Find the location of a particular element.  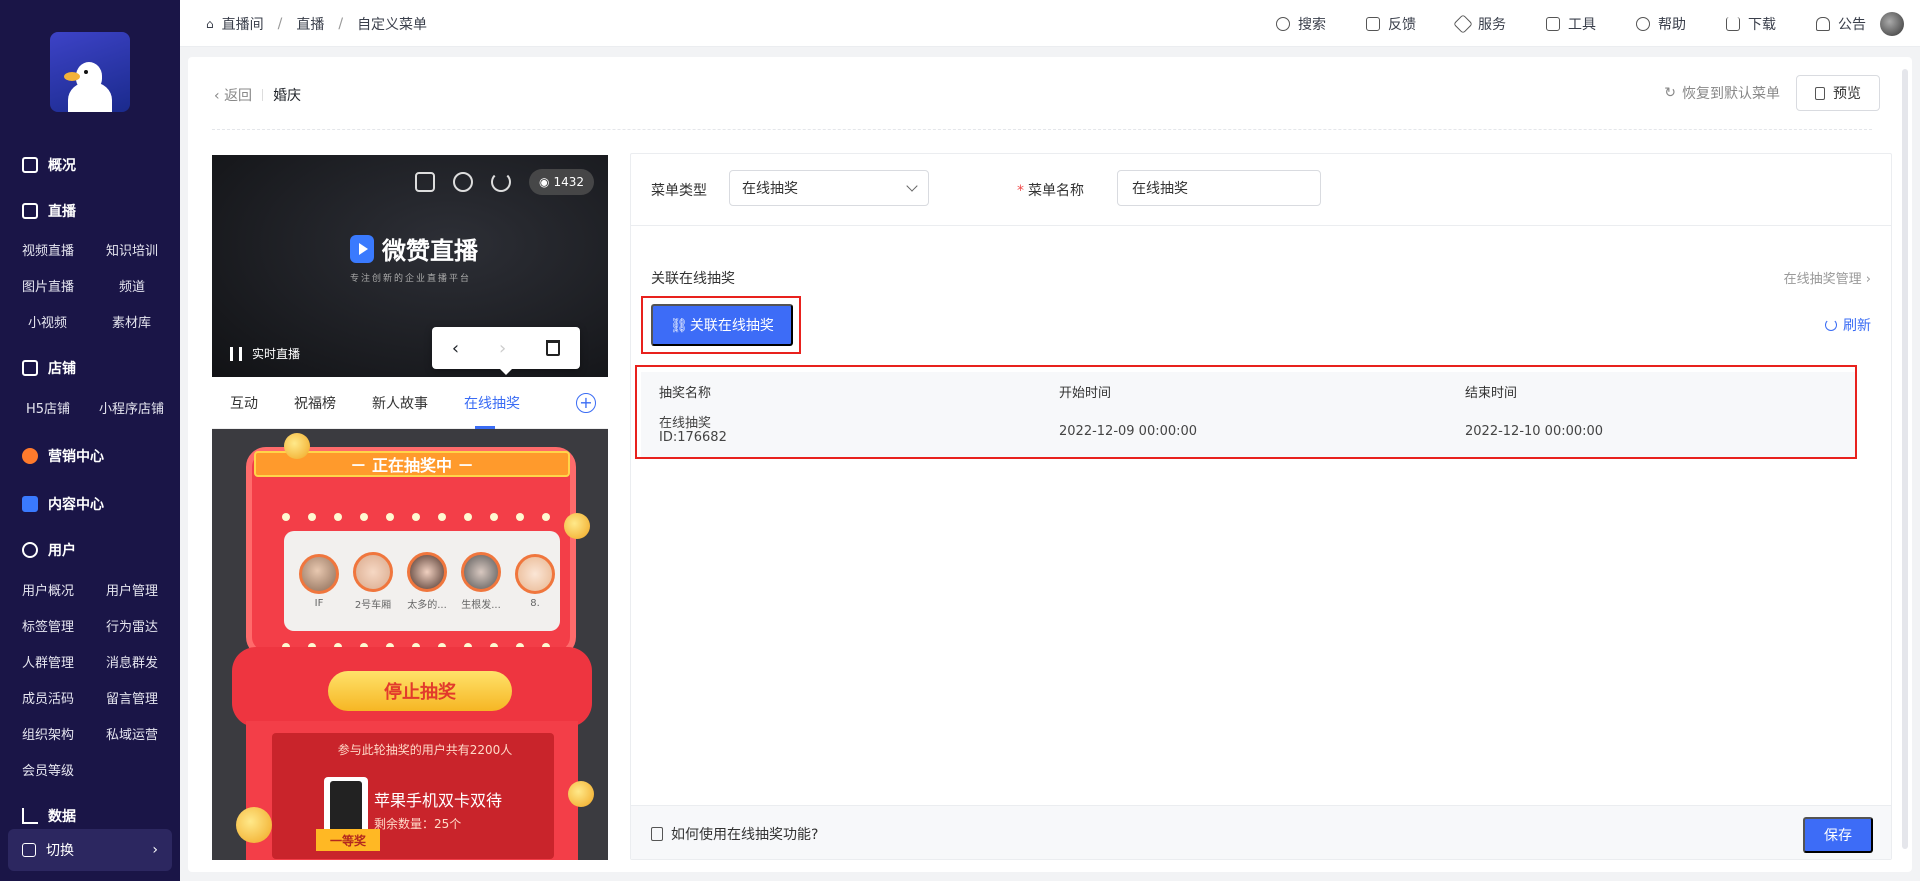

content-icon is located at coordinates (30, 504).